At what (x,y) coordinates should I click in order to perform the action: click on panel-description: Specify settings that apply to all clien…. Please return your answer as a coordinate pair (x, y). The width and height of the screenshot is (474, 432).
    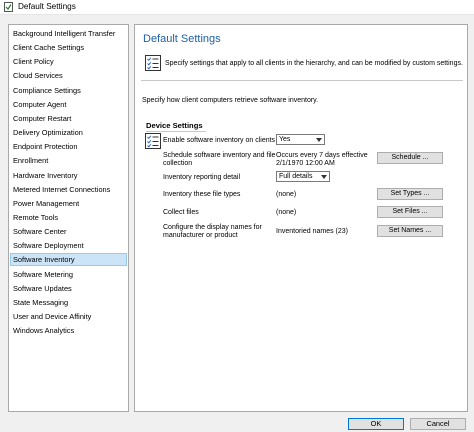
    Looking at the image, I should click on (314, 63).